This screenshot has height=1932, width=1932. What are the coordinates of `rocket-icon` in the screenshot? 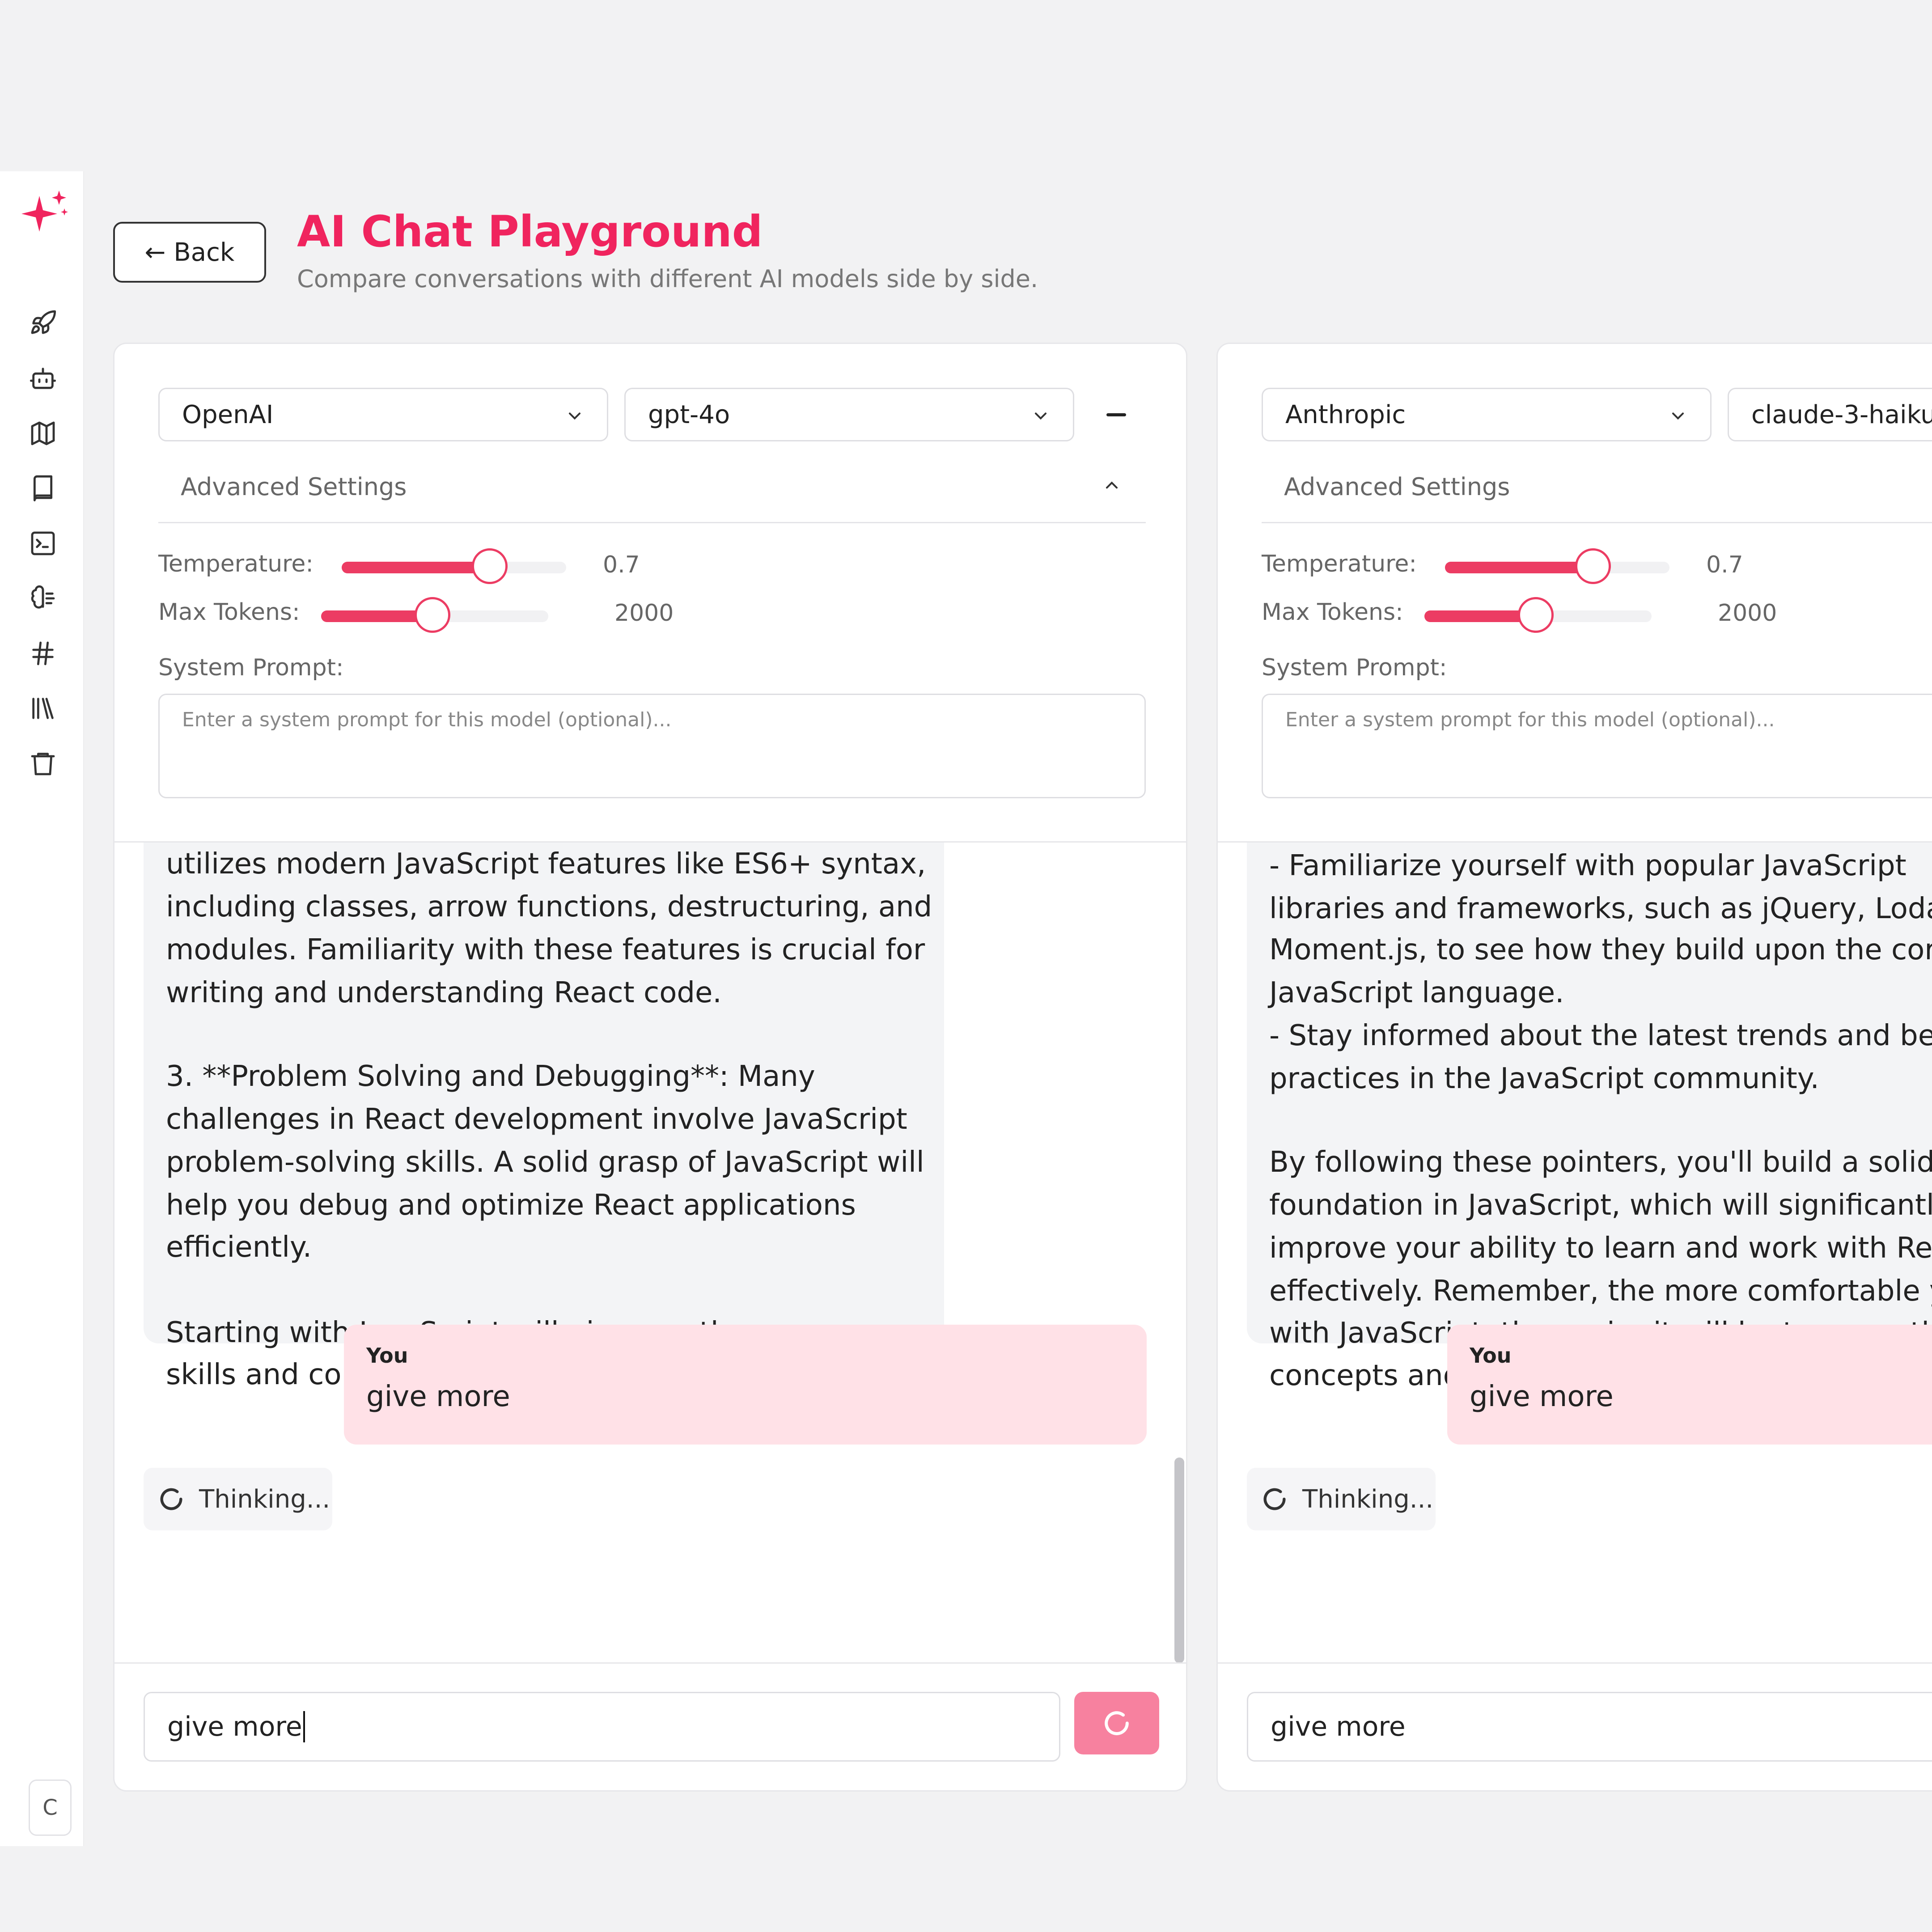 It's located at (43, 323).